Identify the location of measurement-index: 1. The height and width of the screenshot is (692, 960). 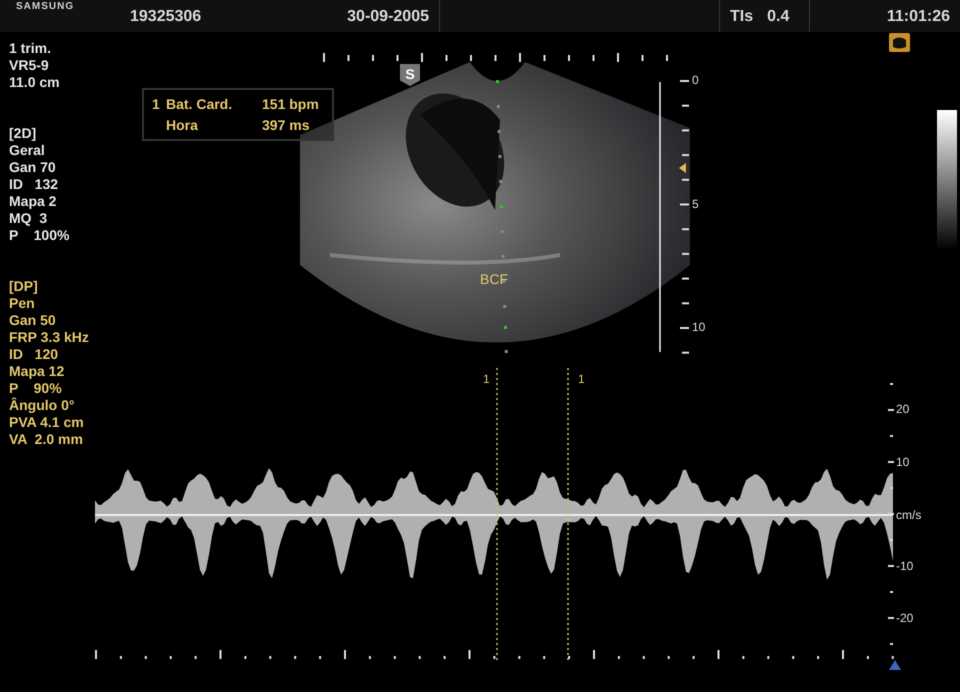
(156, 104).